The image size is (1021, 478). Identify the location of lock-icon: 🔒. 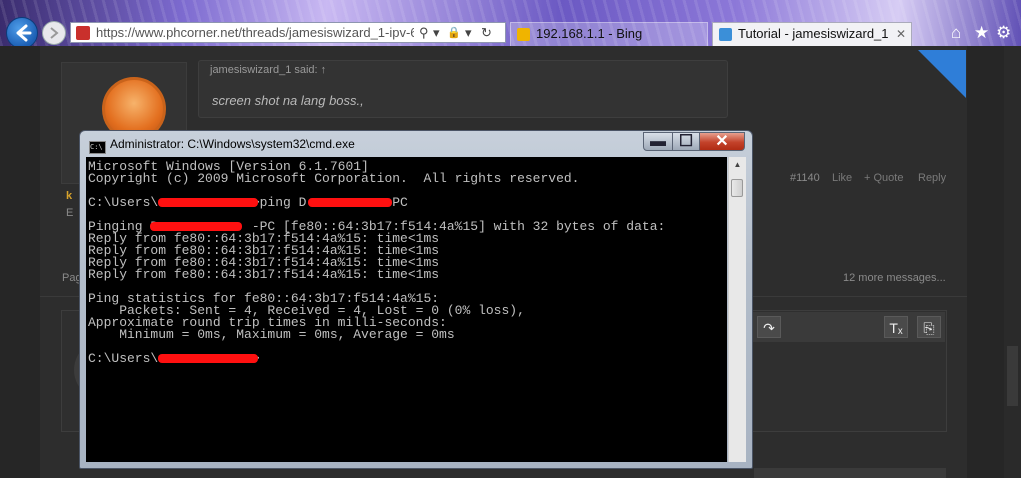
(454, 33).